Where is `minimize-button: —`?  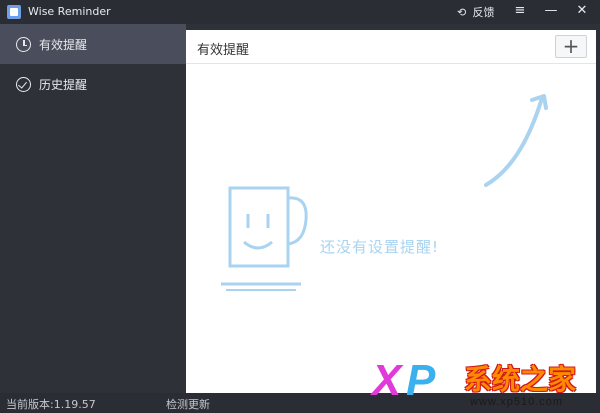 minimize-button: — is located at coordinates (551, 11).